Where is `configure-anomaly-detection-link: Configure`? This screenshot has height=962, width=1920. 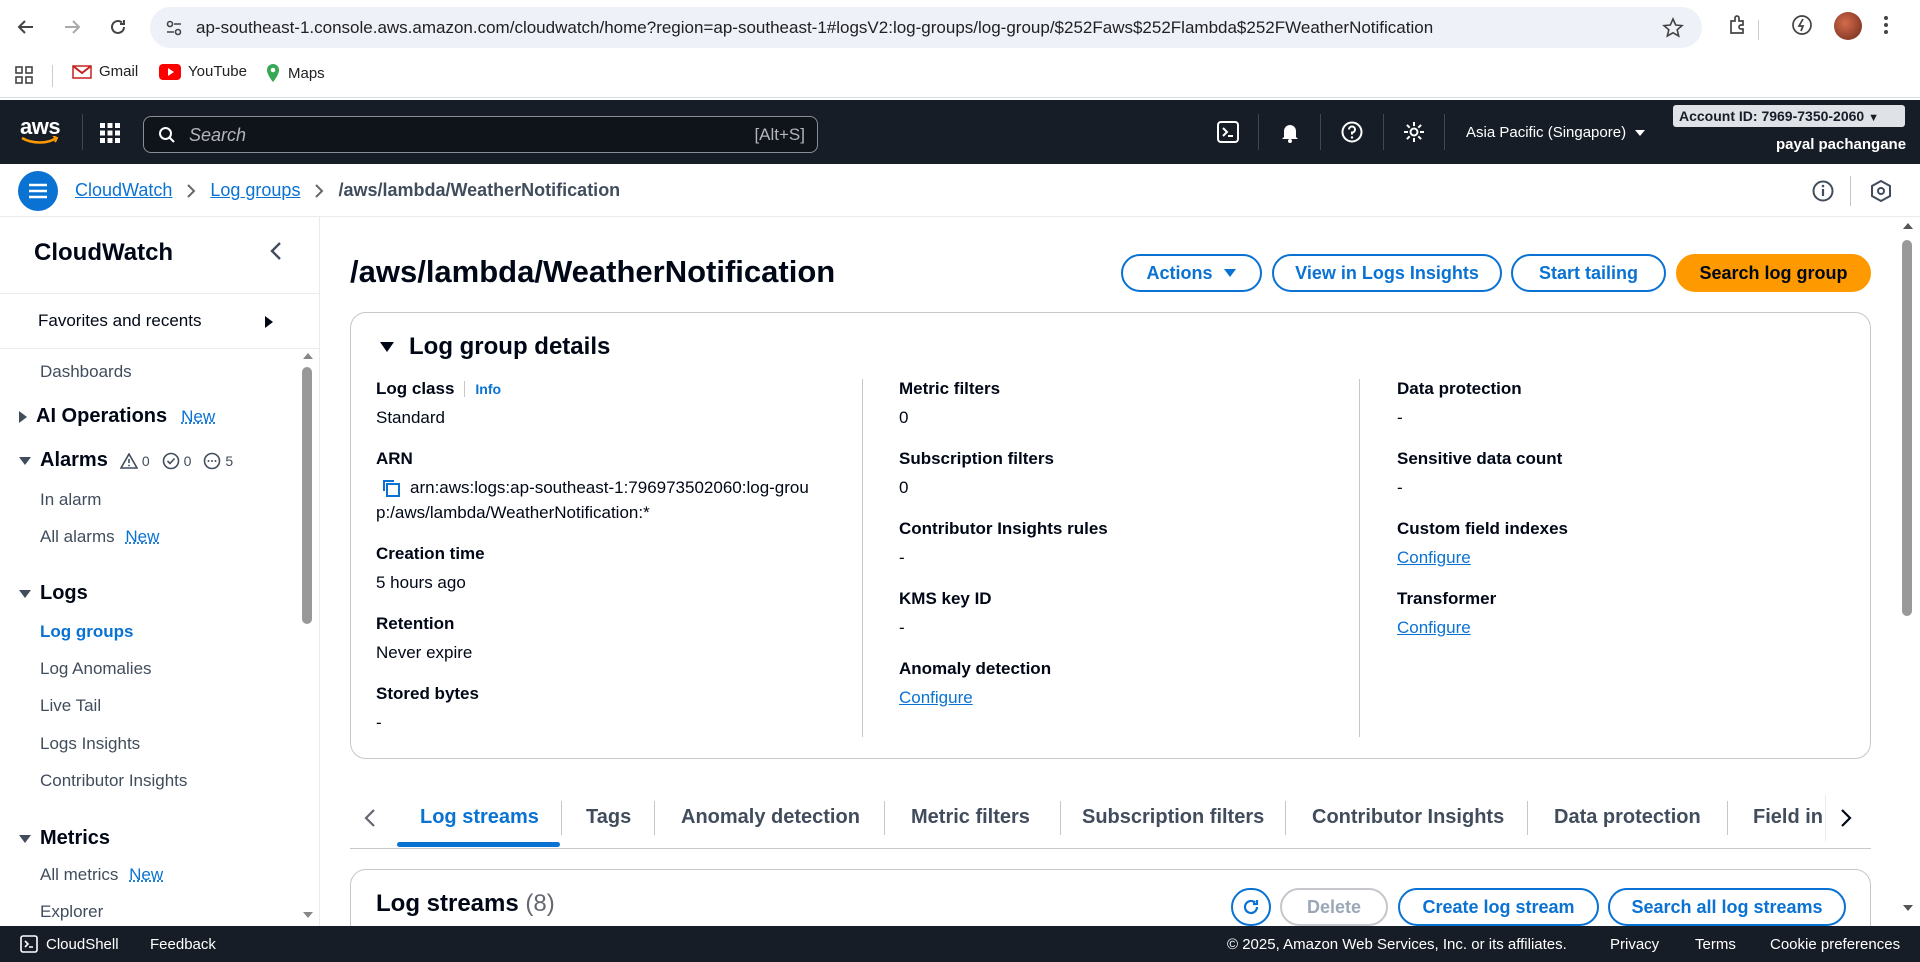
configure-anomaly-detection-link: Configure is located at coordinates (936, 697).